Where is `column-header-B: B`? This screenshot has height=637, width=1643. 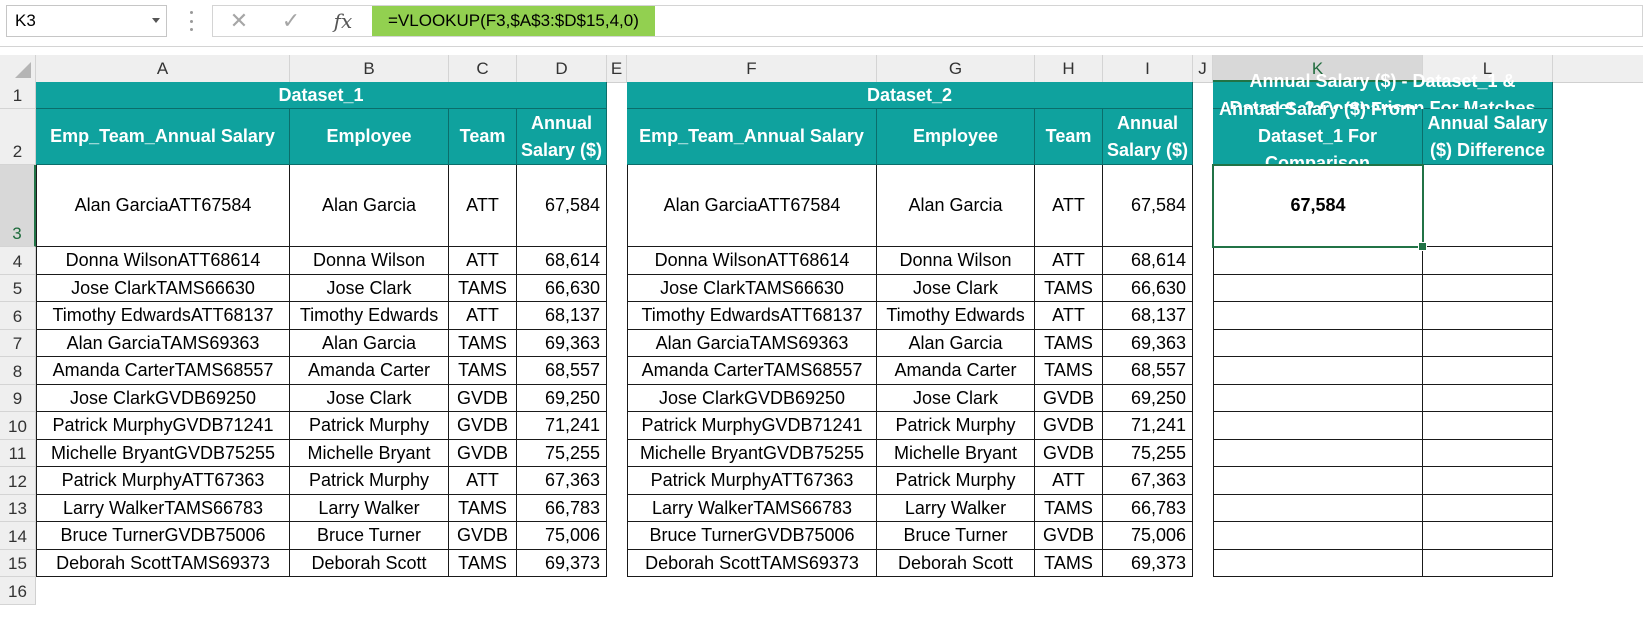 column-header-B: B is located at coordinates (369, 68).